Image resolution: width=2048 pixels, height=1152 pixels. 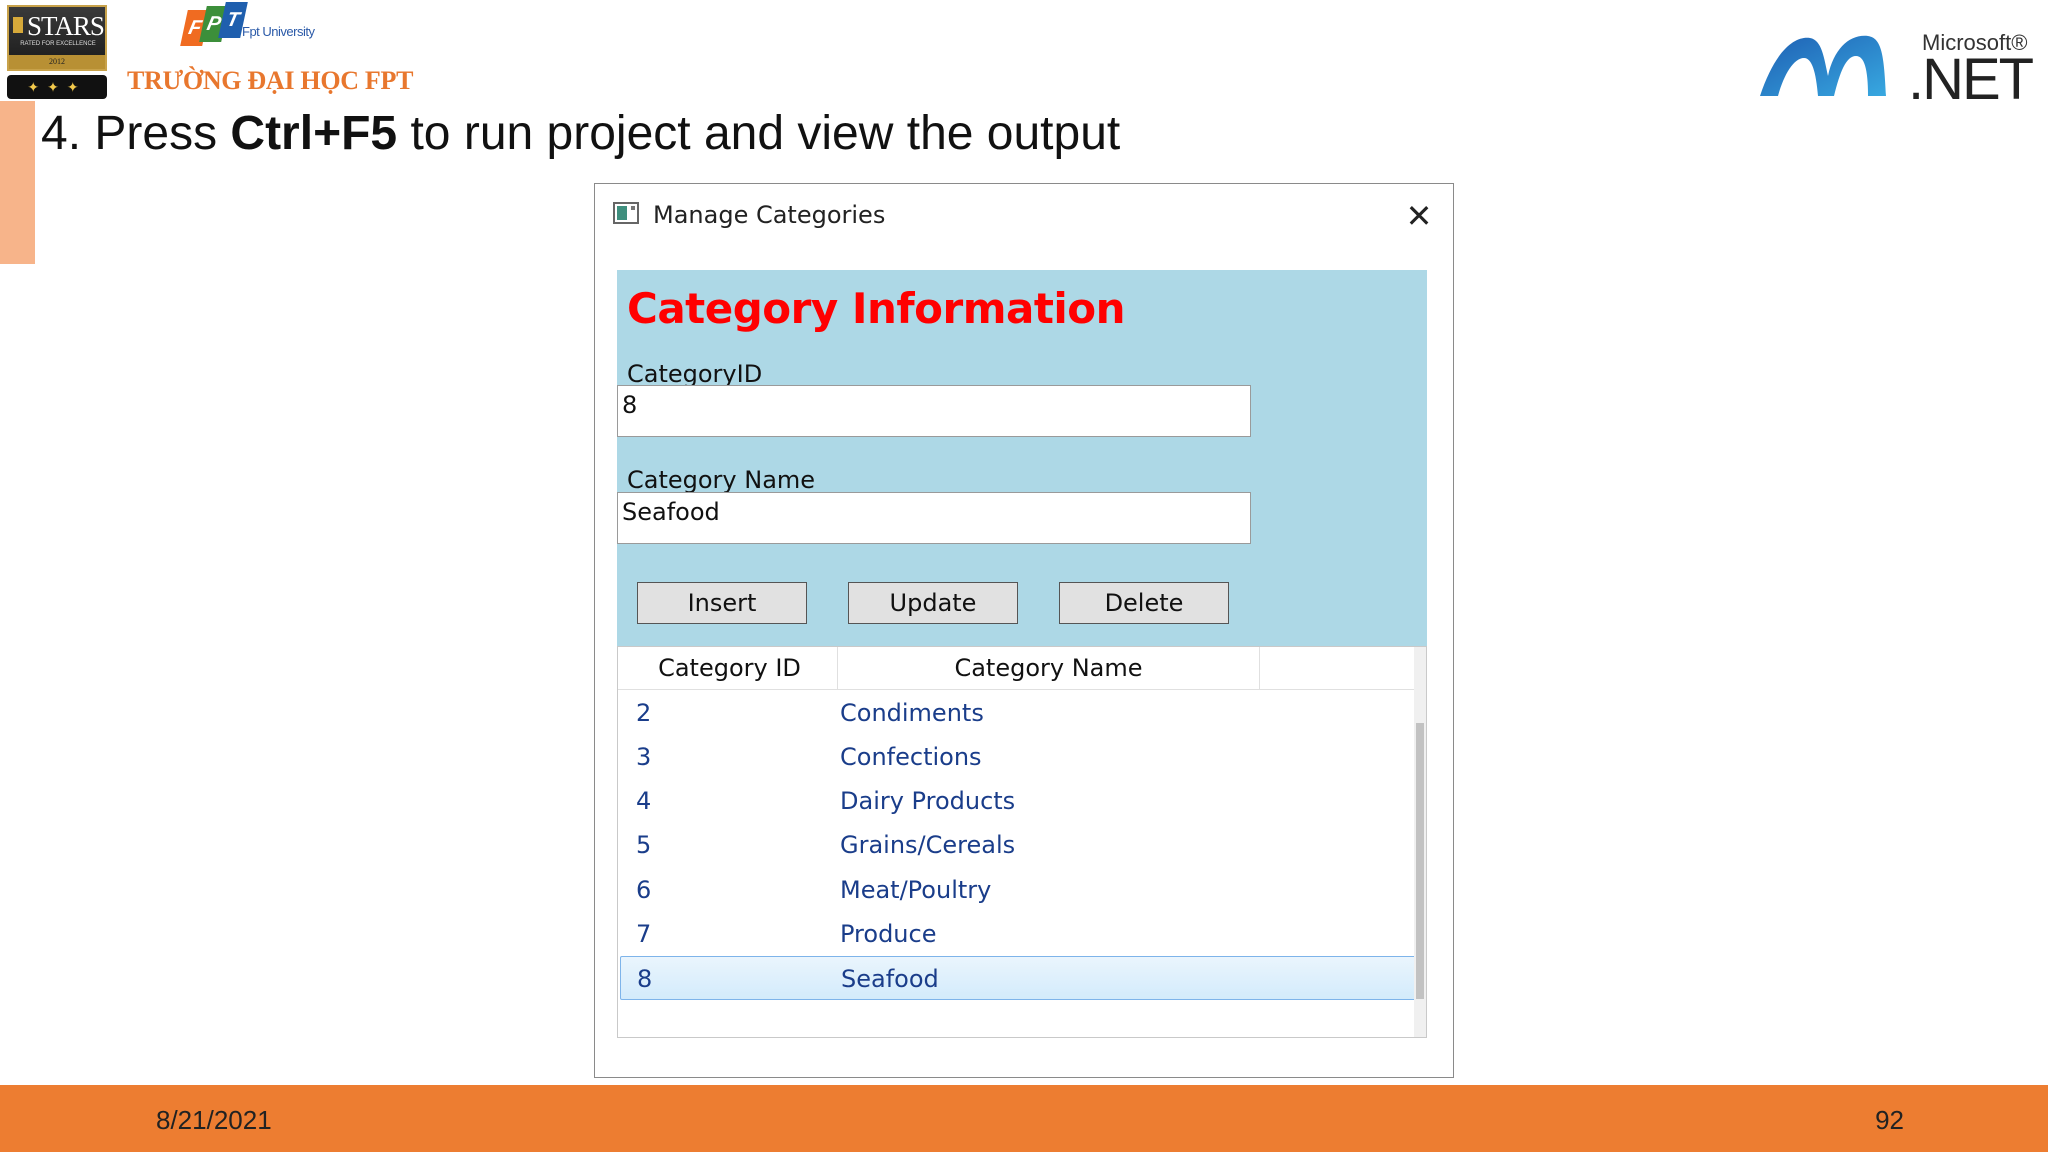 What do you see at coordinates (890, 979) in the screenshot?
I see `cell-category-name: Seafood` at bounding box center [890, 979].